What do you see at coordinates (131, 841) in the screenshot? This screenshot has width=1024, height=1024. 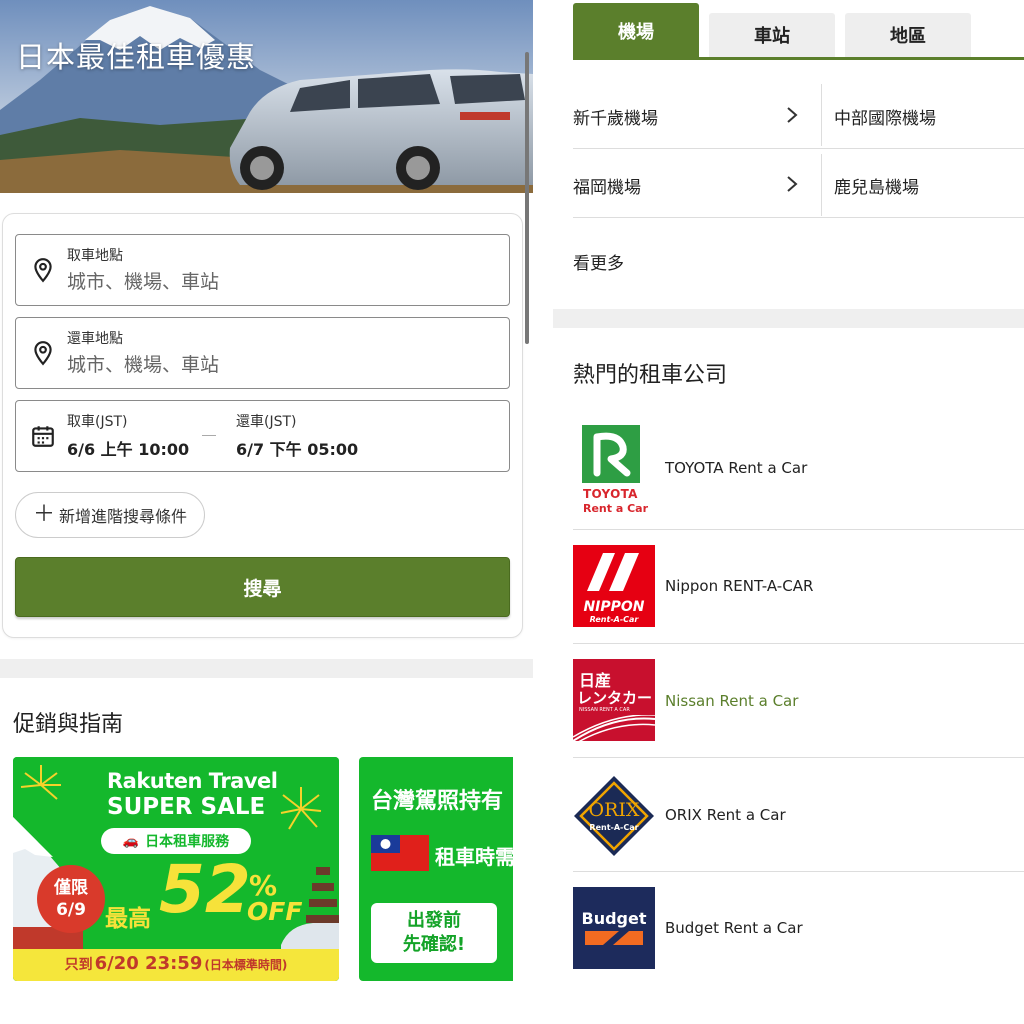 I see `car-icon: 🚗` at bounding box center [131, 841].